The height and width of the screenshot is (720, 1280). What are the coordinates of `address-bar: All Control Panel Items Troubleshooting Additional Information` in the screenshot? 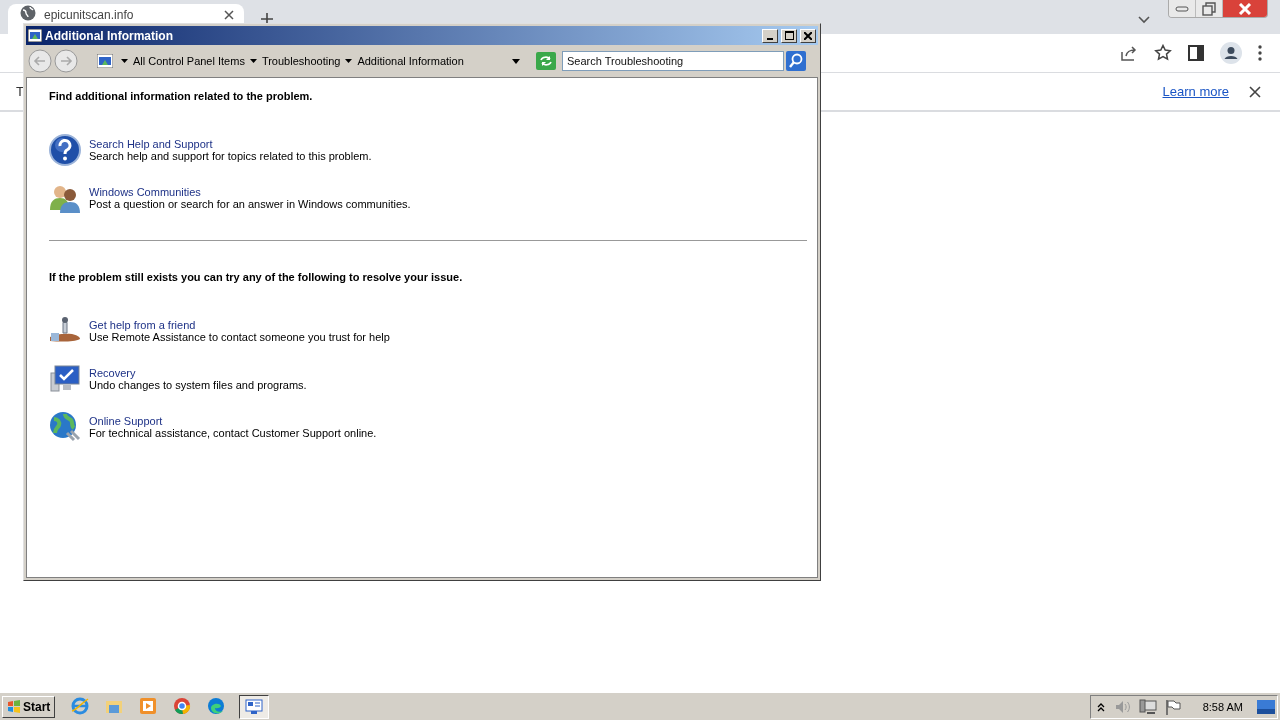 It's located at (312, 61).